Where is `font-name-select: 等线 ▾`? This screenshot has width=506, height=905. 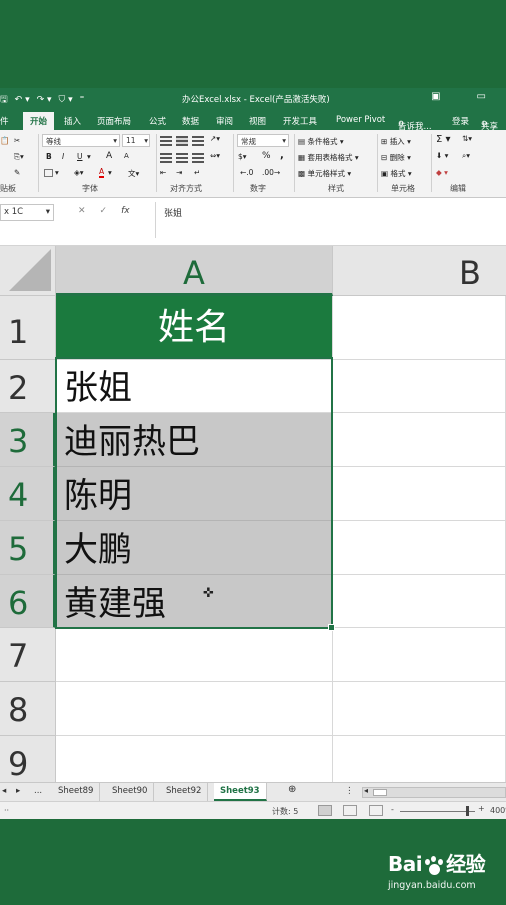 font-name-select: 等线 ▾ is located at coordinates (81, 140).